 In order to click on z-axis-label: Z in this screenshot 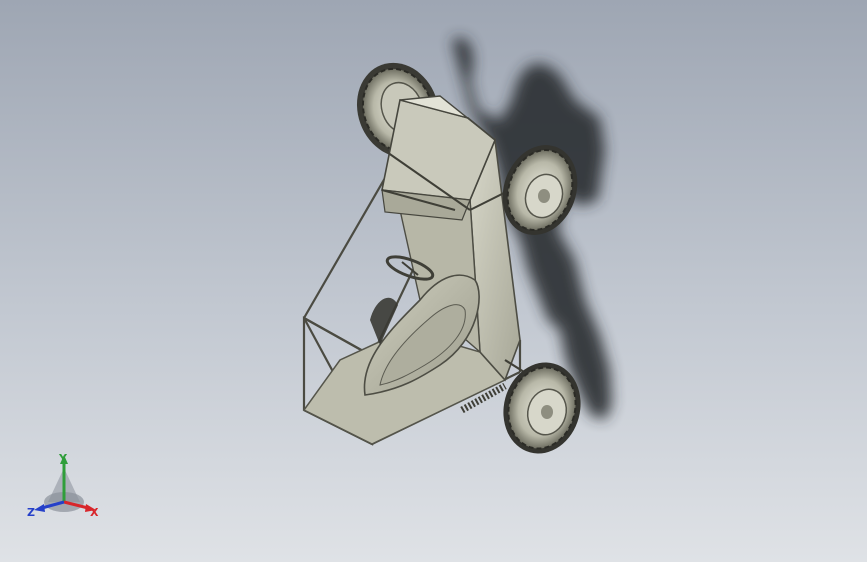, I will do `click(31, 512)`.